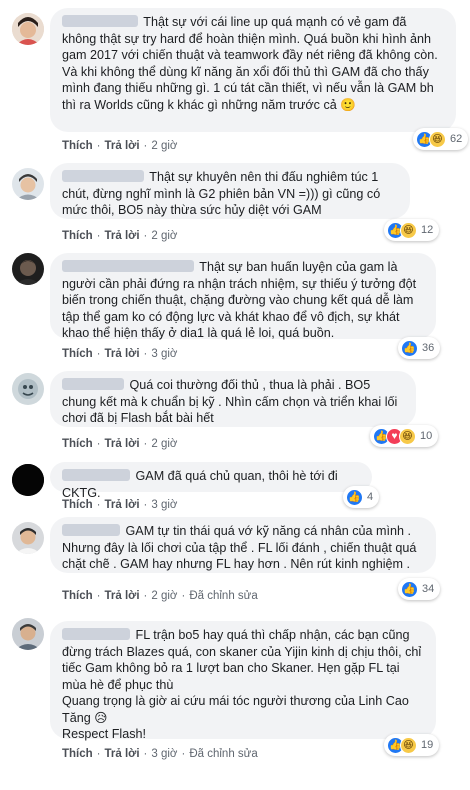  Describe the element at coordinates (419, 589) in the screenshot. I see `reactions-summary: 👍 34` at that location.